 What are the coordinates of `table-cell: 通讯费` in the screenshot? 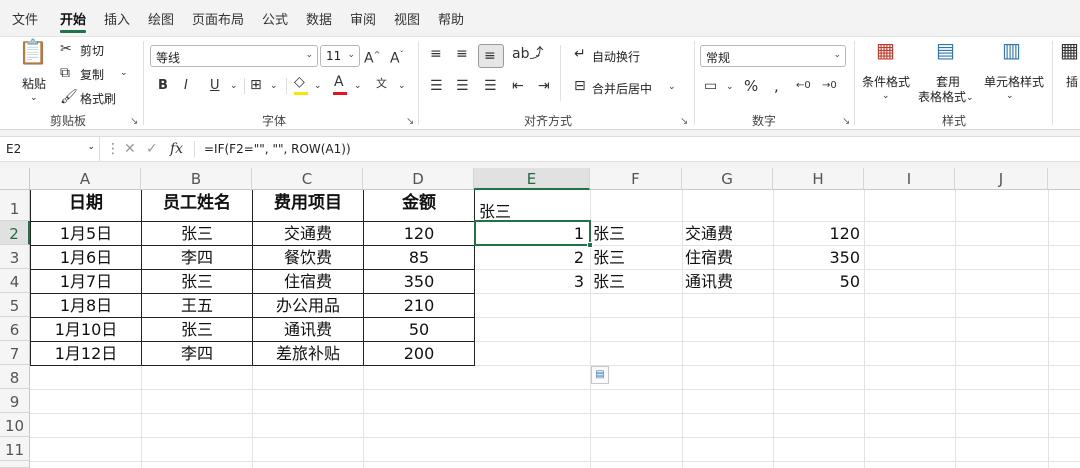 It's located at (308, 329).